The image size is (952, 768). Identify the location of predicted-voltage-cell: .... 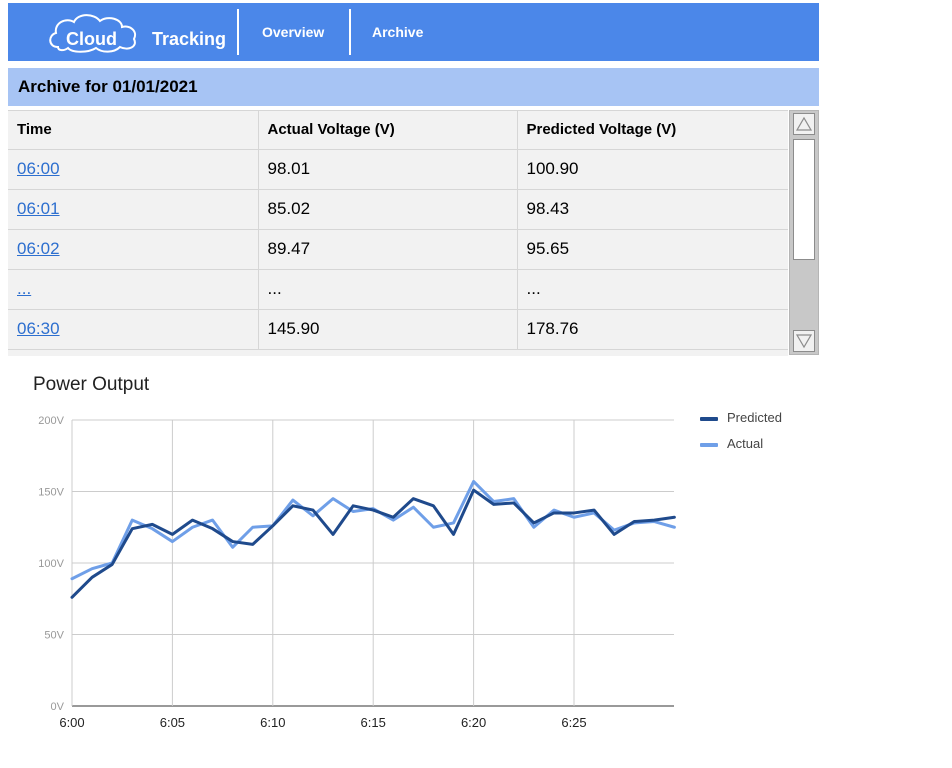
(652, 289).